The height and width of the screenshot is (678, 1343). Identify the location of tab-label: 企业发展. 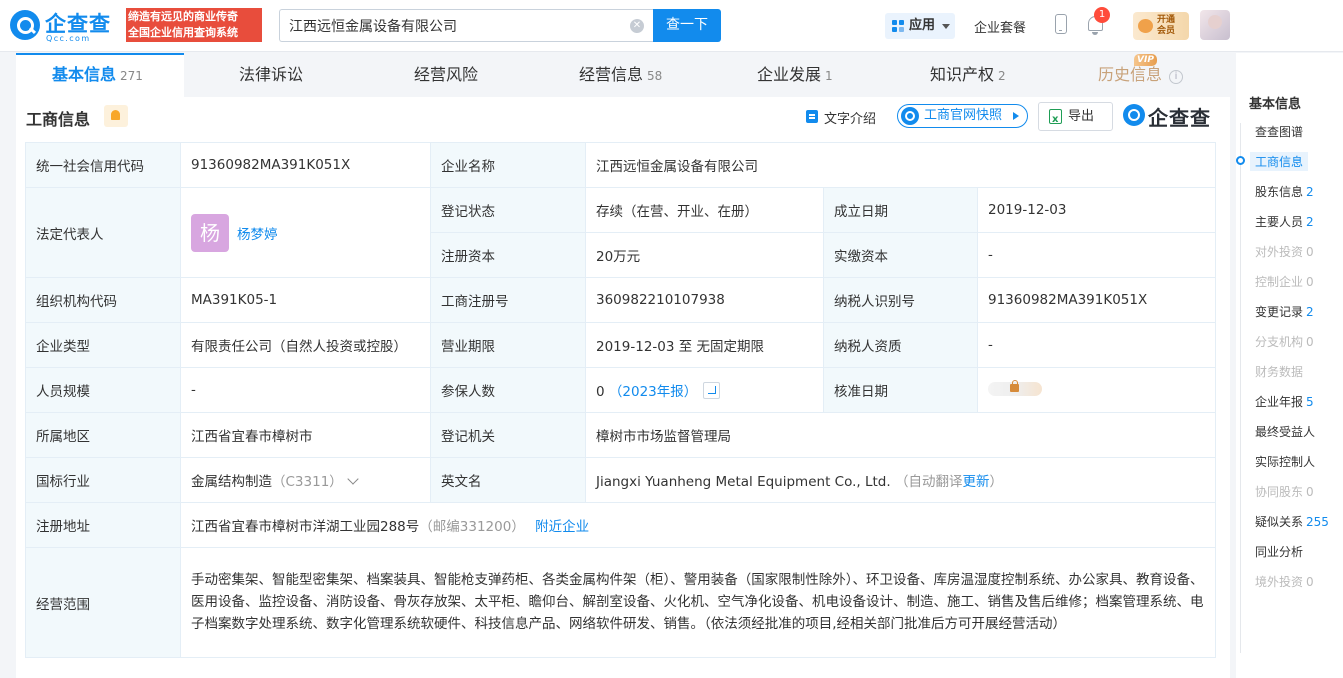
(789, 74).